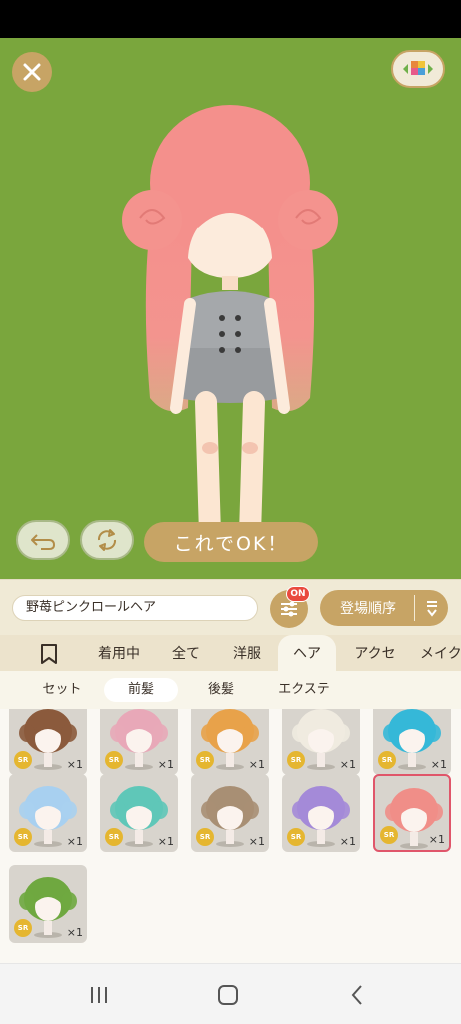 The width and height of the screenshot is (461, 1024). I want to click on tab-all: 全て, so click(186, 653).